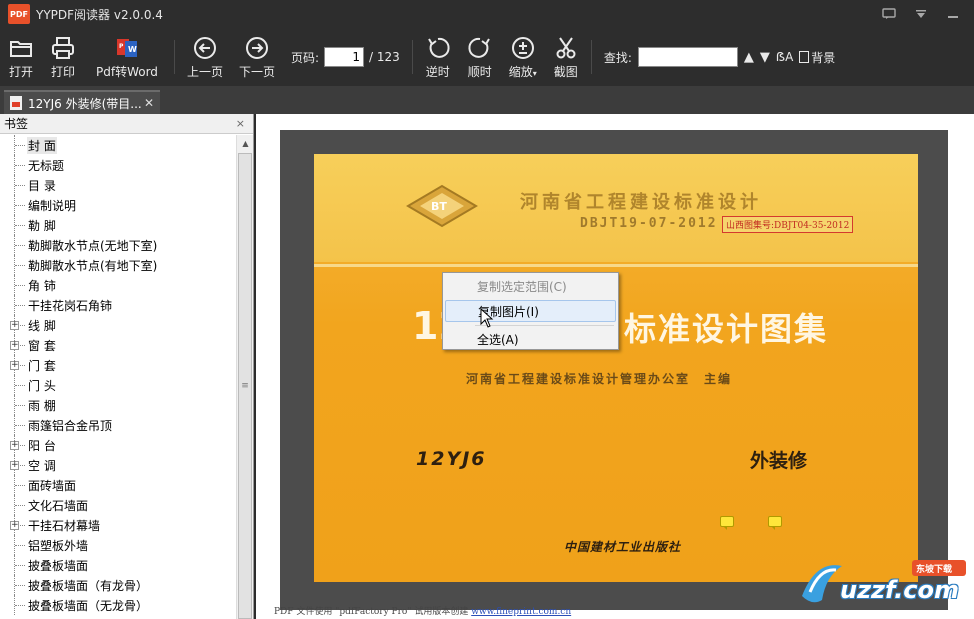 The width and height of the screenshot is (974, 619). I want to click on zoom-label: 缩放▾, so click(522, 71).